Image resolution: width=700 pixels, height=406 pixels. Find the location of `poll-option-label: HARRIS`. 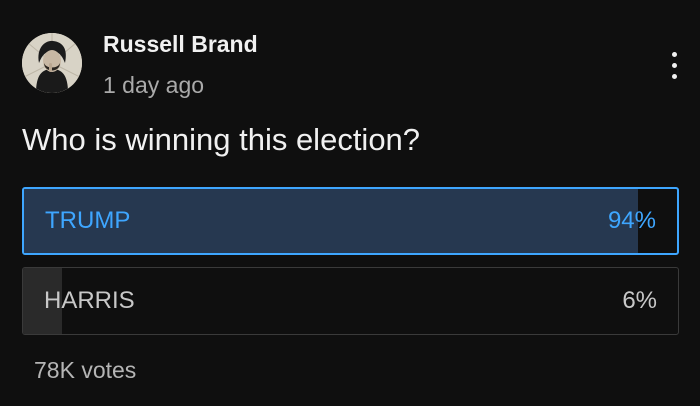

poll-option-label: HARRIS is located at coordinates (89, 300).